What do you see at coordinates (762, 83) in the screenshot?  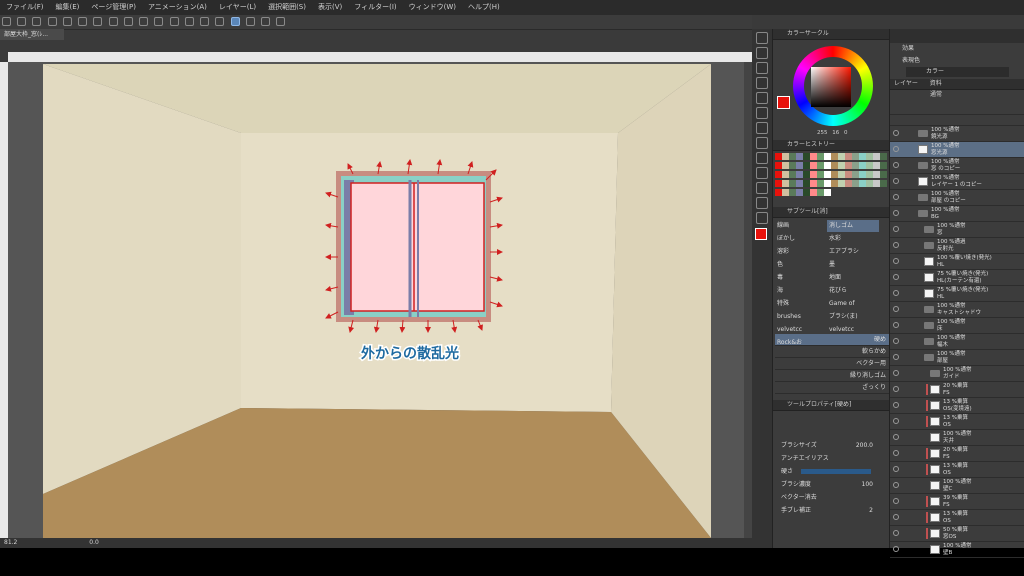 I see `move-tool-icon` at bounding box center [762, 83].